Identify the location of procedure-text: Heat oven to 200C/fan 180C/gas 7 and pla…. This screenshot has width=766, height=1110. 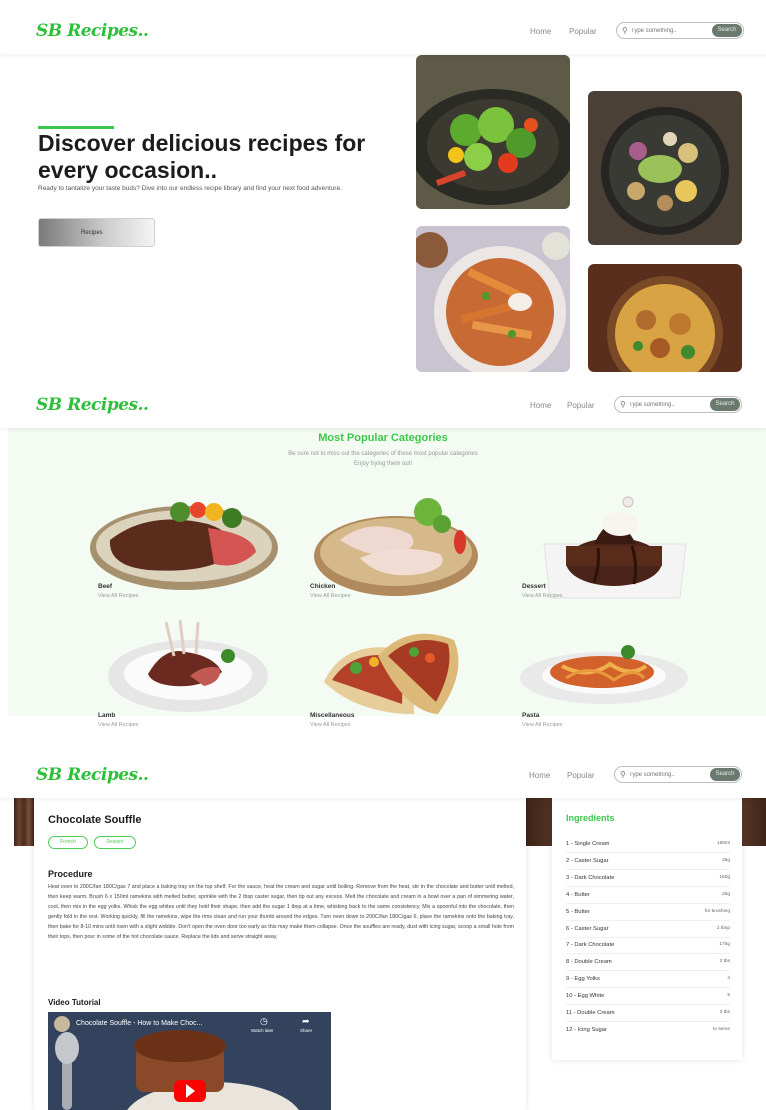
(281, 912).